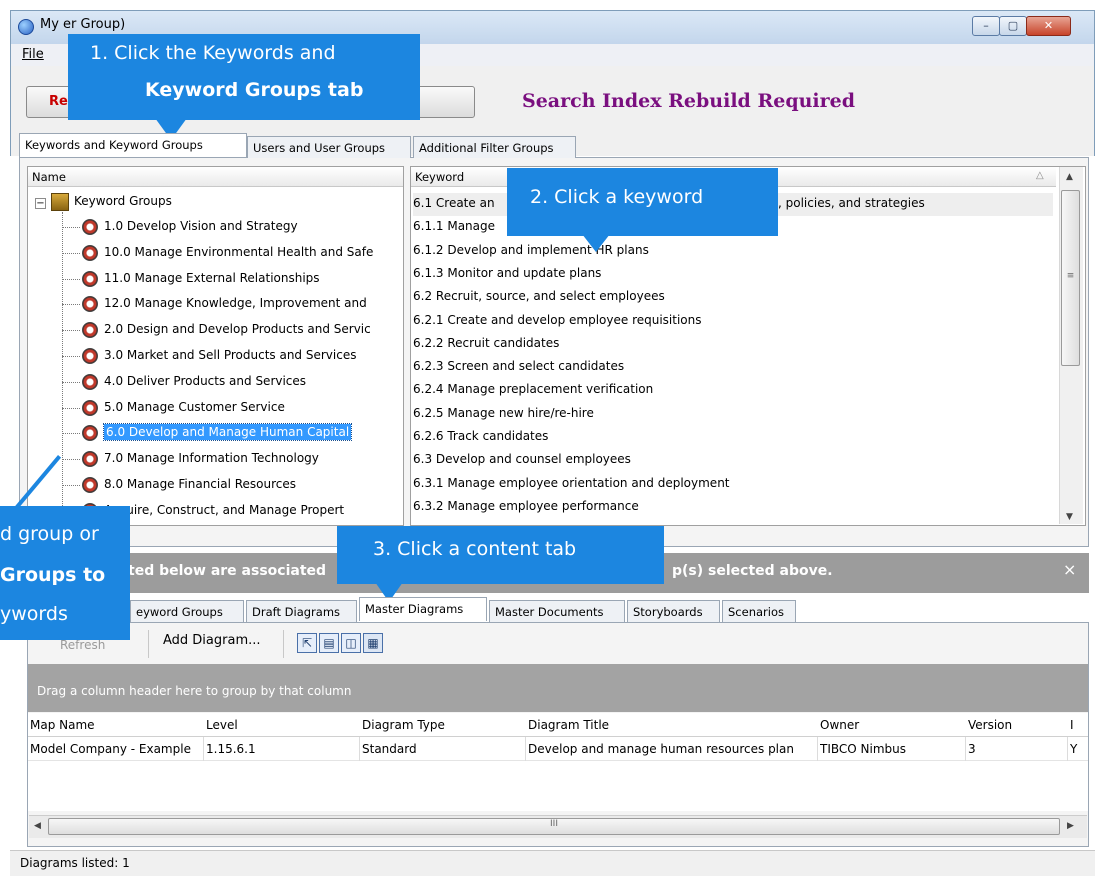  What do you see at coordinates (110, 749) in the screenshot?
I see `grid-cell: Model Company - Example` at bounding box center [110, 749].